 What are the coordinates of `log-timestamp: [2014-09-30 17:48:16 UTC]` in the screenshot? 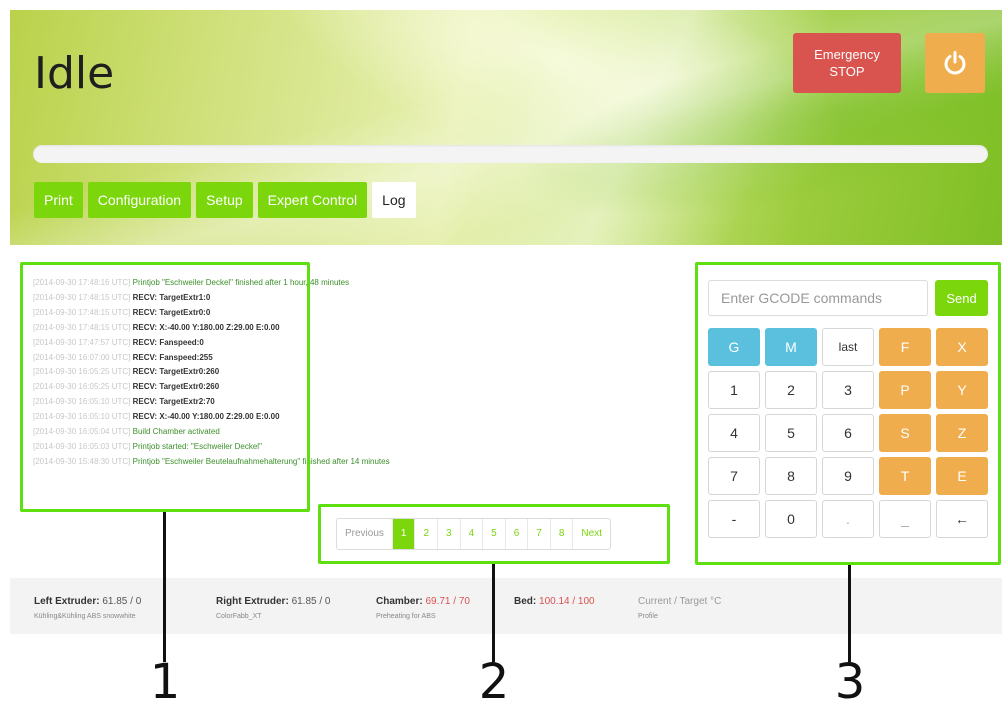 It's located at (82, 282).